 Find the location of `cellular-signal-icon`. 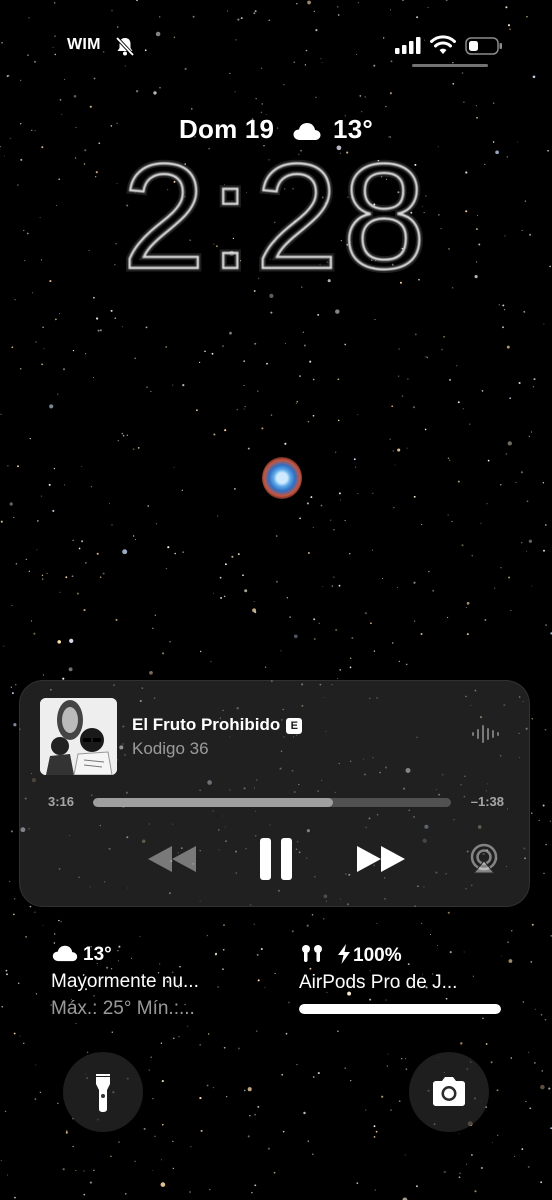

cellular-signal-icon is located at coordinates (408, 45).